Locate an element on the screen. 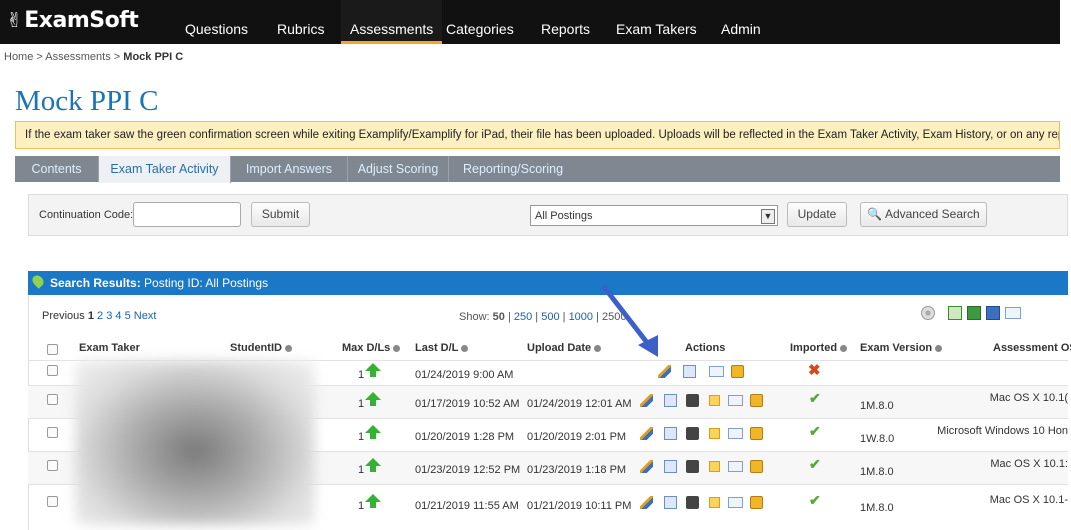  col-exam-taker: Exam Taker is located at coordinates (109, 348).